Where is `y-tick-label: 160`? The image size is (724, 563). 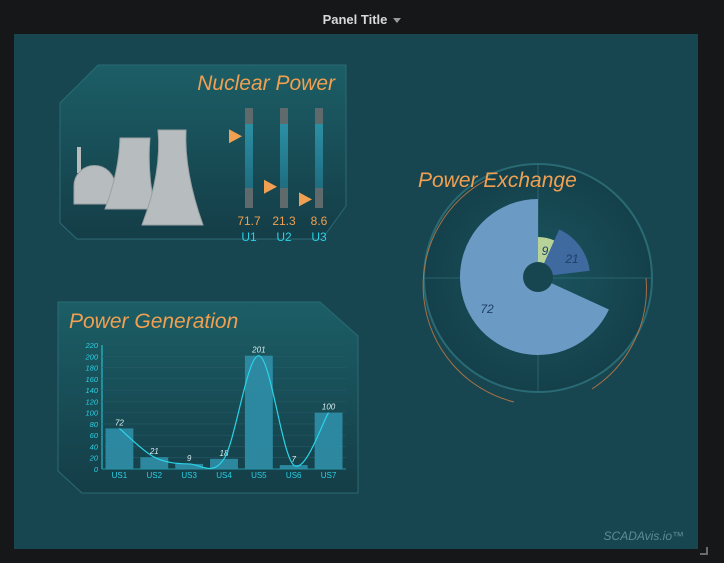
y-tick-label: 160 is located at coordinates (91, 379).